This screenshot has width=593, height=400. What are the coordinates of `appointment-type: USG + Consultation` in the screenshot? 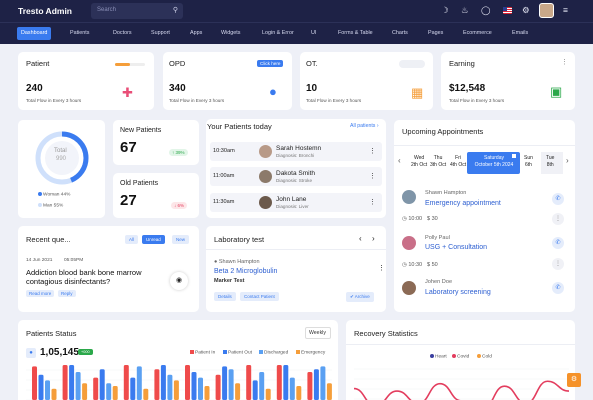 It's located at (456, 247).